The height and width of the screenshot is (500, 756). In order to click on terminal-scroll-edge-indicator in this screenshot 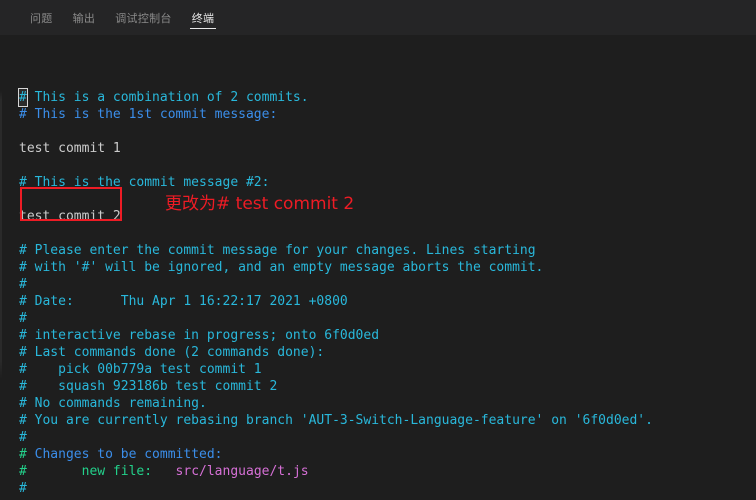, I will do `click(1, 267)`.